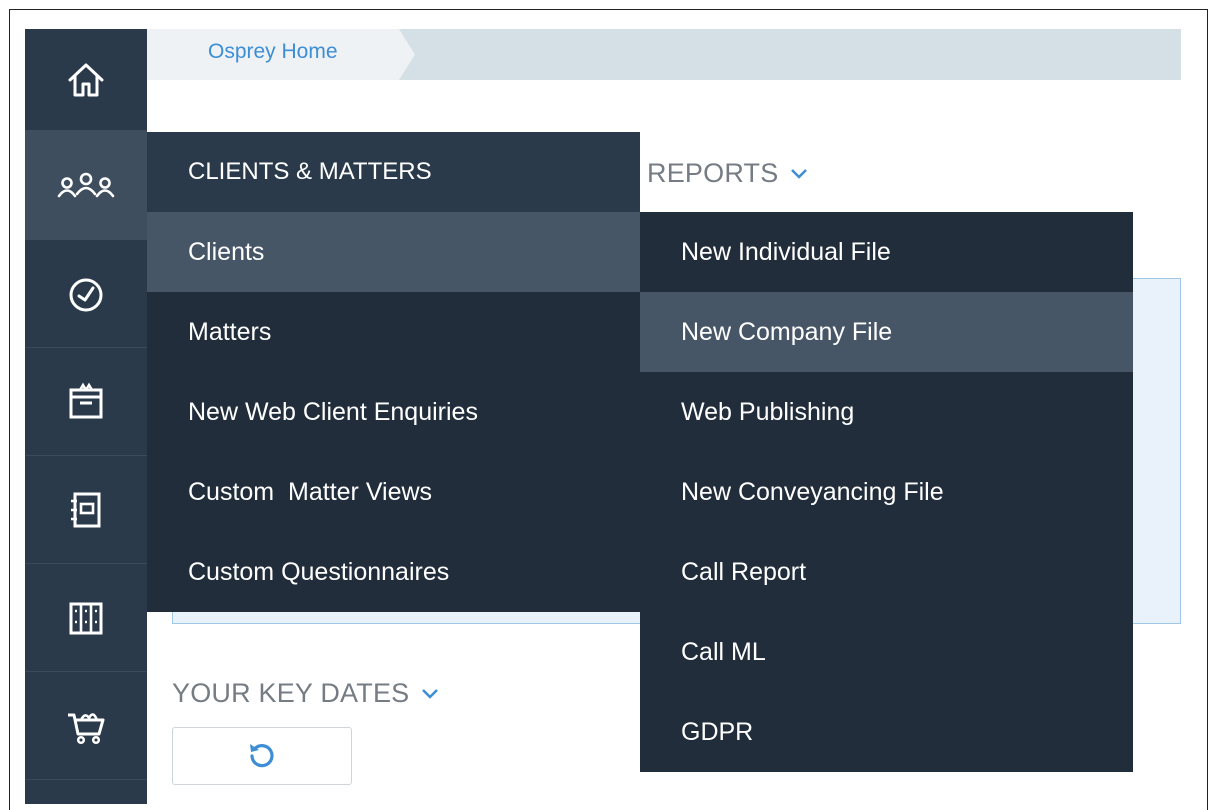 The width and height of the screenshot is (1213, 810). What do you see at coordinates (393, 252) in the screenshot?
I see `menu-item-clients: Clients` at bounding box center [393, 252].